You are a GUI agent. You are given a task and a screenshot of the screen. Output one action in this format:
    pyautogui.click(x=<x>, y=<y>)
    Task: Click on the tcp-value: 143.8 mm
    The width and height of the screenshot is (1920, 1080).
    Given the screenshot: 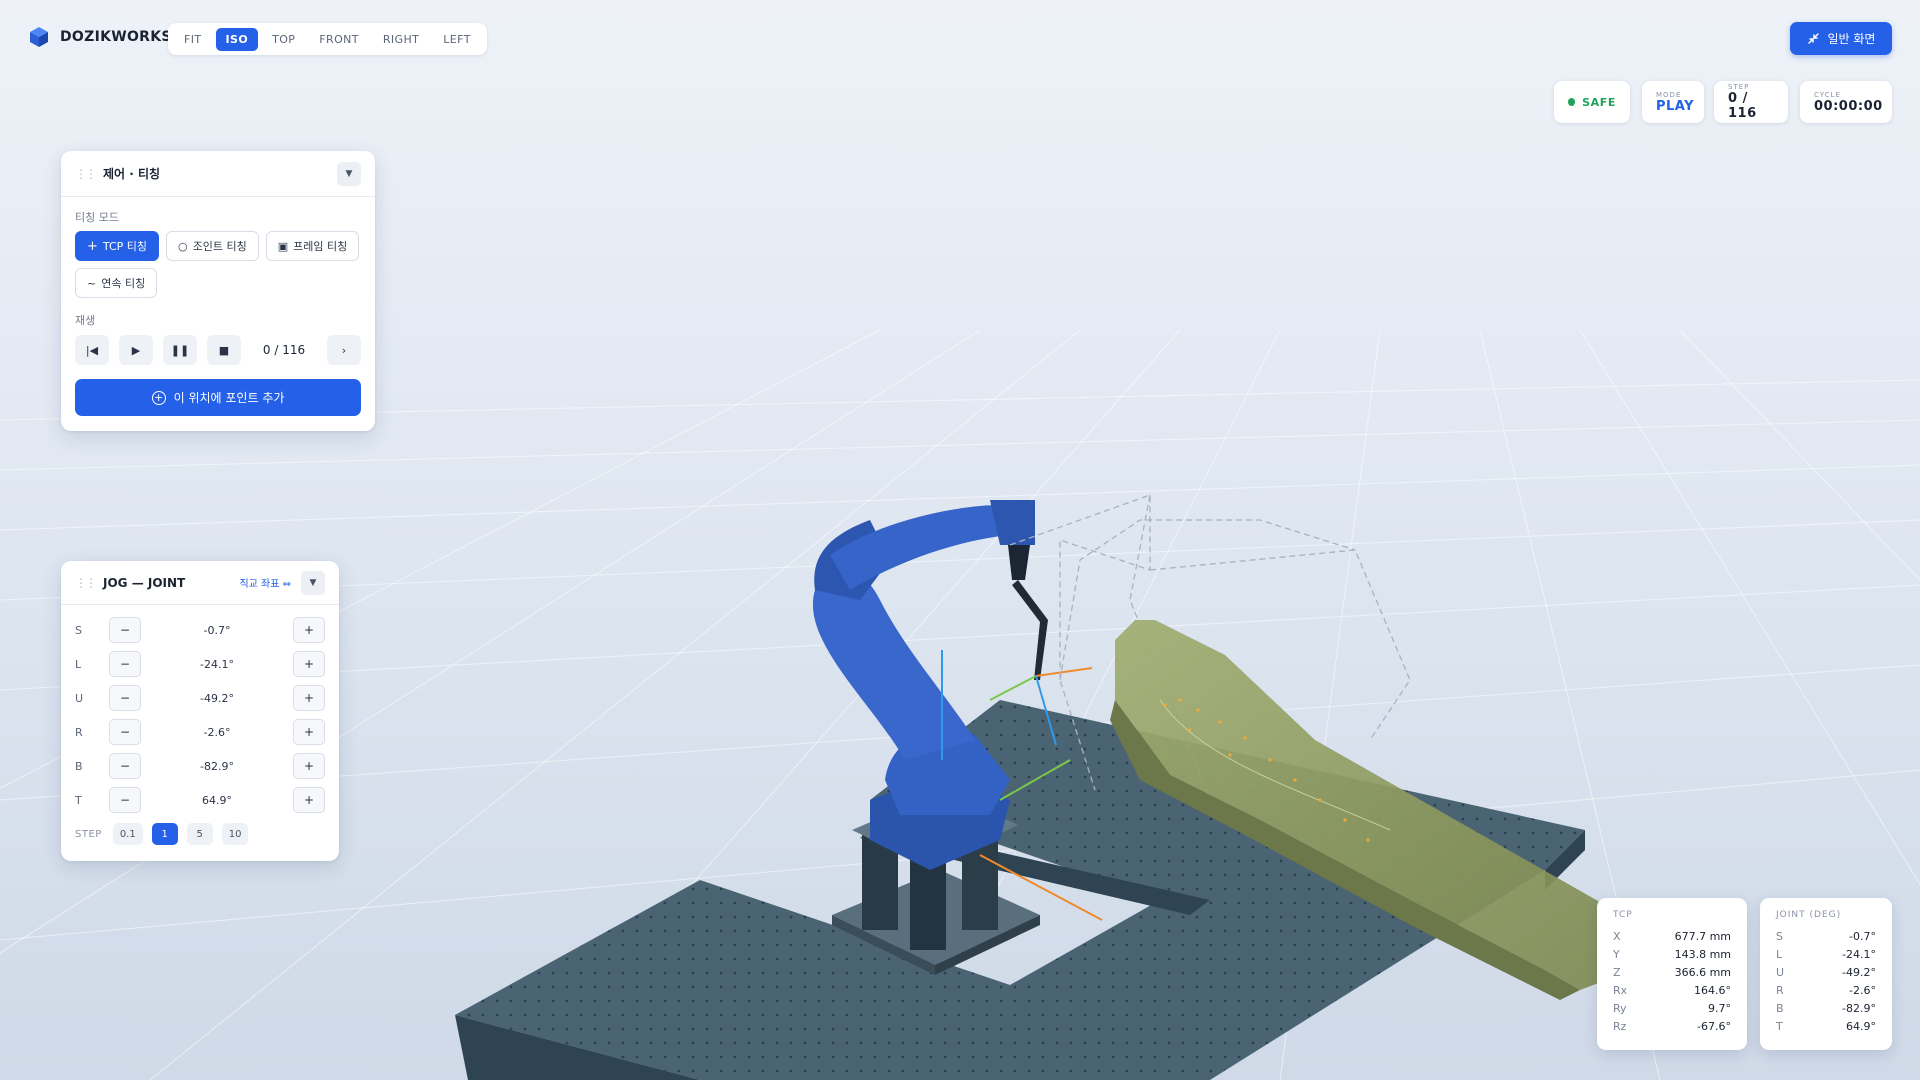 What is the action you would take?
    pyautogui.click(x=1702, y=954)
    